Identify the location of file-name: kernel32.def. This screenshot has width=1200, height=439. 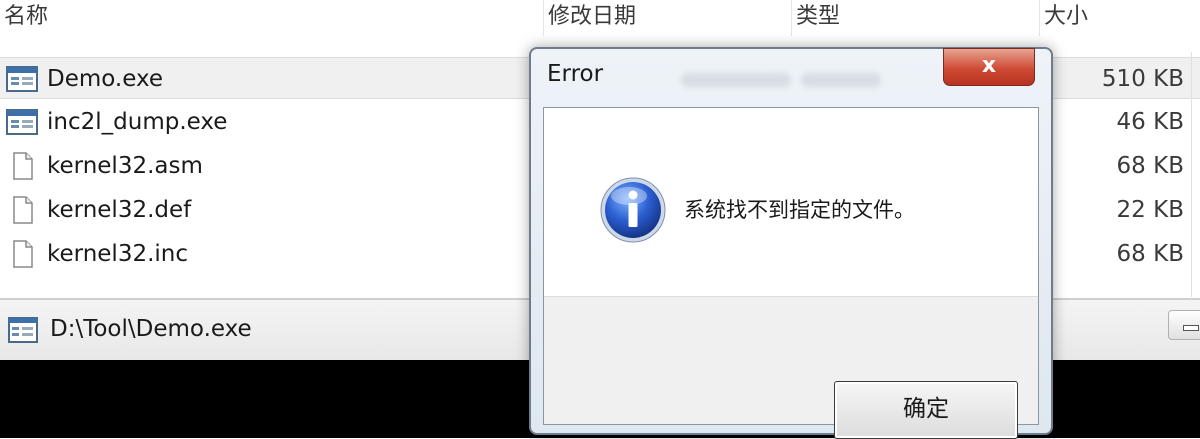
(119, 210).